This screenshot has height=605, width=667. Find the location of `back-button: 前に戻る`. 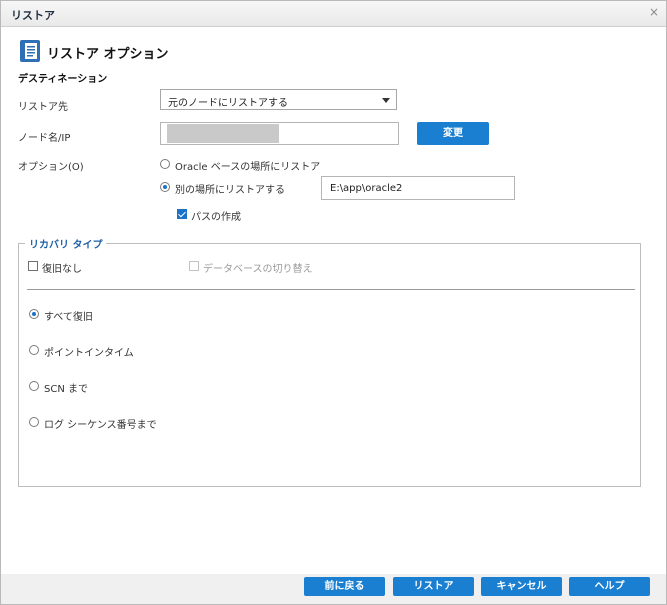

back-button: 前に戻る is located at coordinates (344, 586).